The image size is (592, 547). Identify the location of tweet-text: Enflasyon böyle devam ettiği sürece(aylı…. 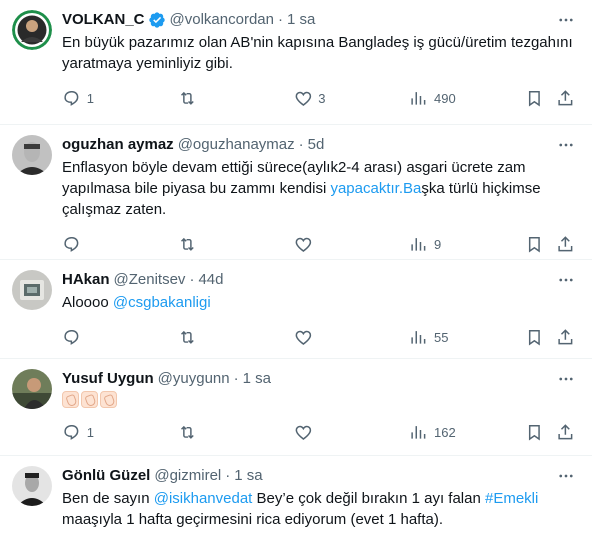
(319, 188).